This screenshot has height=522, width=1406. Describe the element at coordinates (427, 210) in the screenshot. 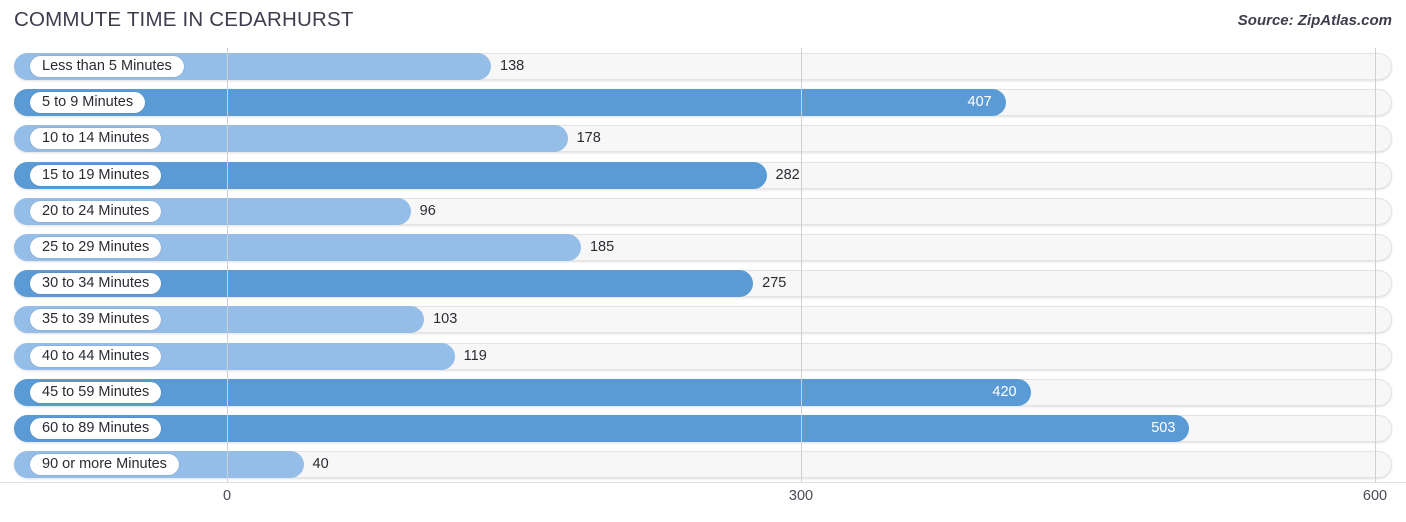

I see `bar-value-label: 96` at that location.